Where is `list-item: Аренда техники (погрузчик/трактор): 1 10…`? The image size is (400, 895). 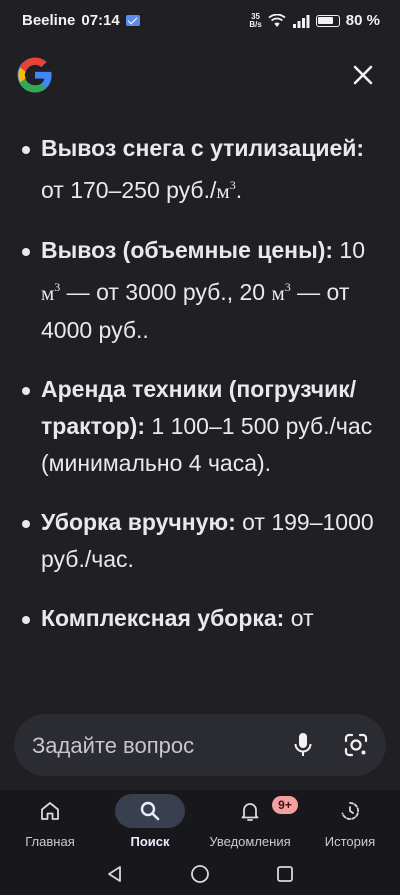
list-item: Аренда техники (погрузчик/трактор): 1 10… is located at coordinates (211, 426).